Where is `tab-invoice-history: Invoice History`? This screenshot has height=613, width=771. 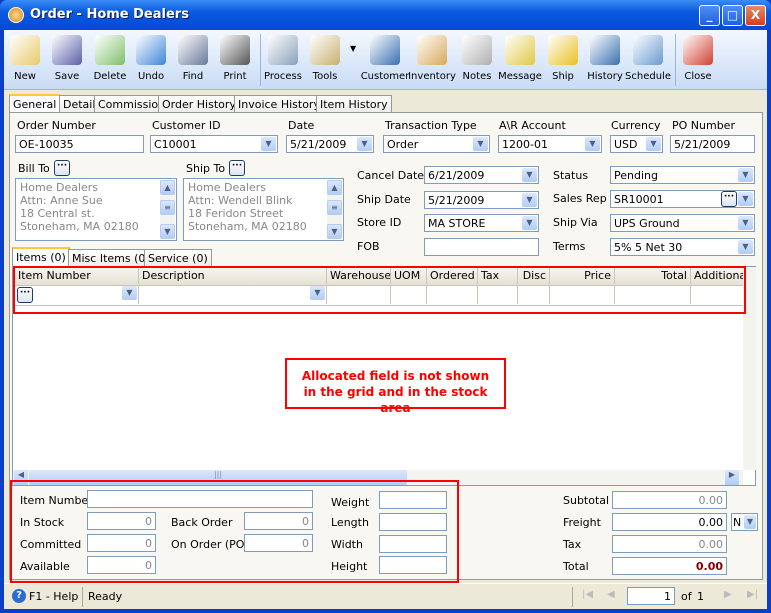 tab-invoice-history: Invoice History is located at coordinates (279, 104).